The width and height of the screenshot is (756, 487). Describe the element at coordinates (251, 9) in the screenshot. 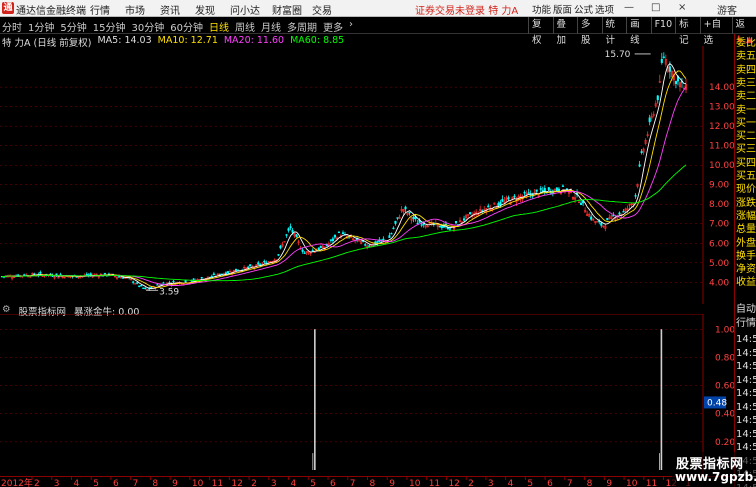

I see `menu-item-wenxiaoda: 问小达` at that location.